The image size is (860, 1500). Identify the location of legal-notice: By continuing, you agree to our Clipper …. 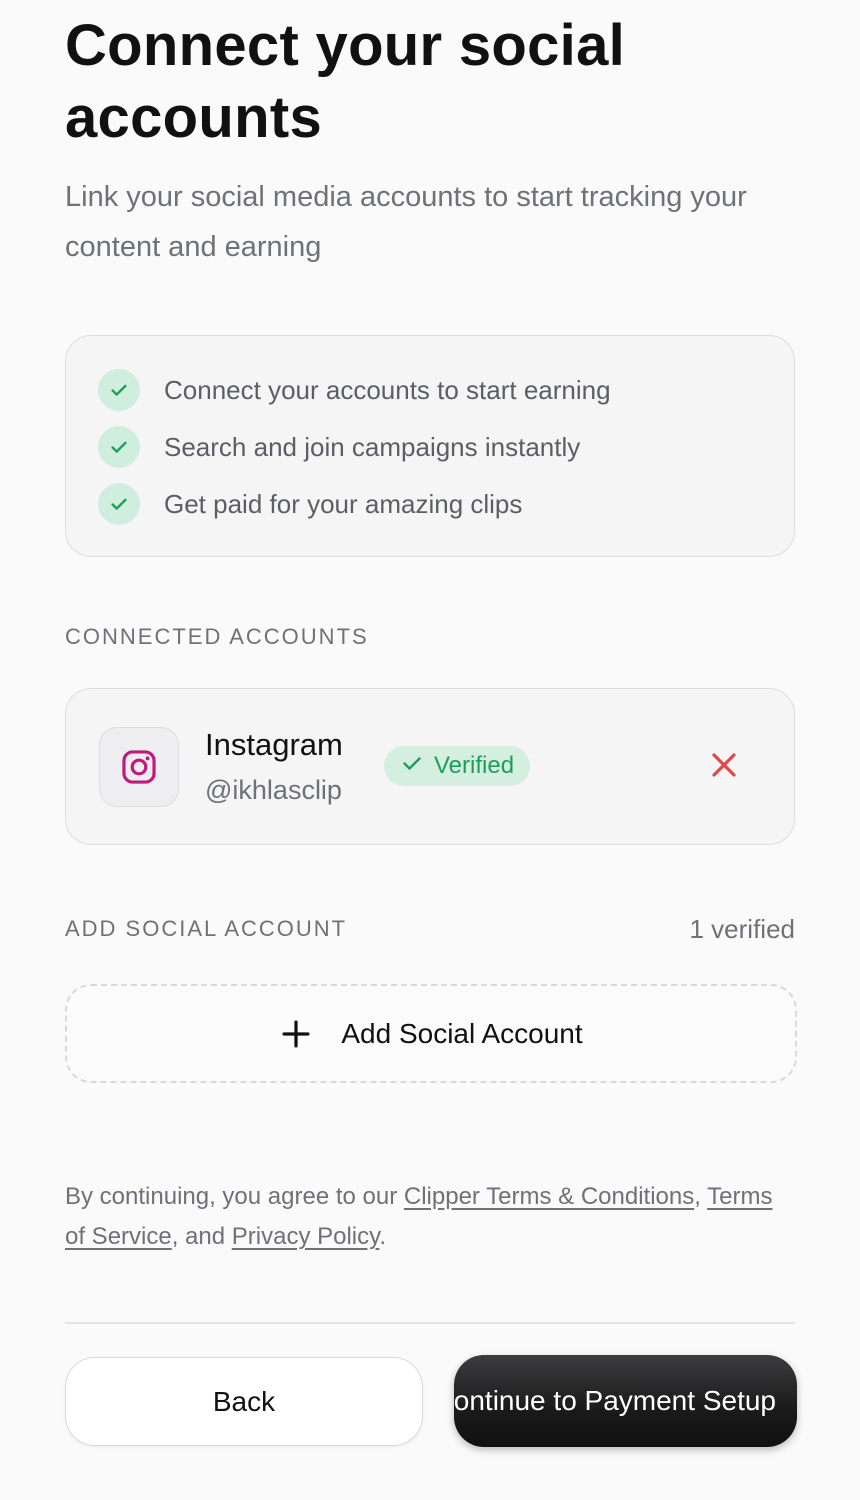
(431, 1217).